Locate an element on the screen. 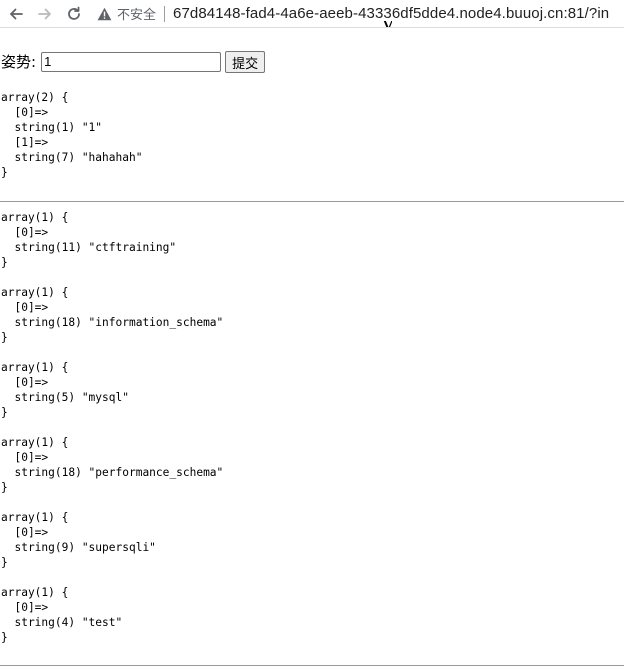  reload-icon is located at coordinates (74, 13).